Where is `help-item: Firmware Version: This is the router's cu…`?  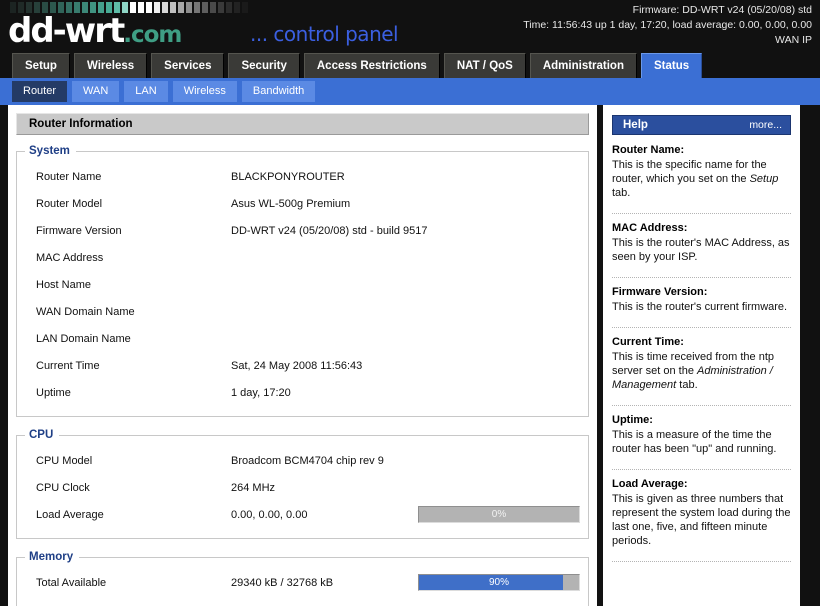 help-item: Firmware Version: This is the router's cu… is located at coordinates (701, 303).